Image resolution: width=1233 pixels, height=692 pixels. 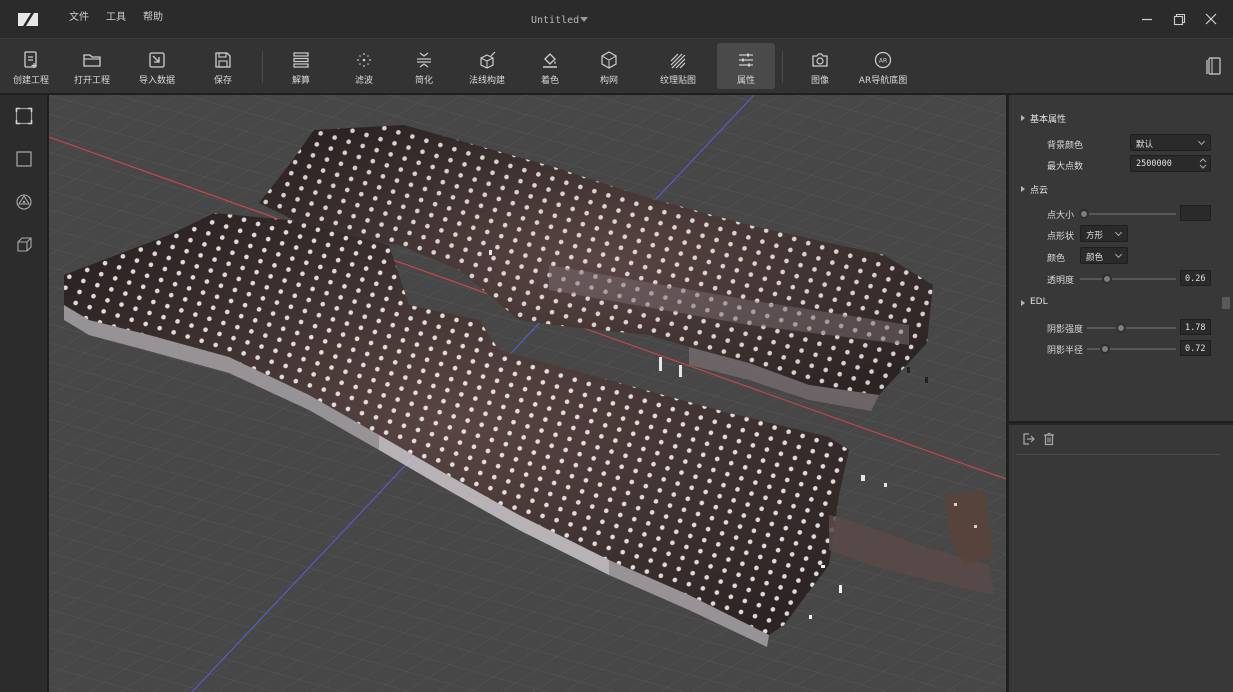 I want to click on filter-button: 滤波, so click(x=364, y=66).